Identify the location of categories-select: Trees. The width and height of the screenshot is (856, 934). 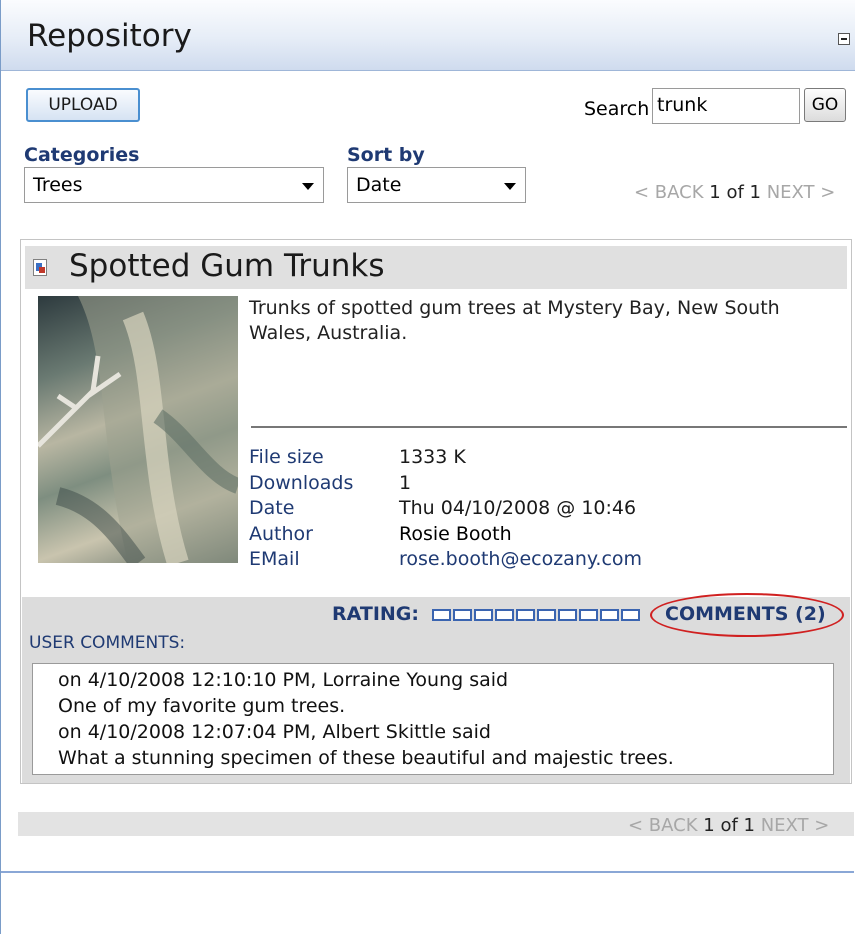
(174, 185).